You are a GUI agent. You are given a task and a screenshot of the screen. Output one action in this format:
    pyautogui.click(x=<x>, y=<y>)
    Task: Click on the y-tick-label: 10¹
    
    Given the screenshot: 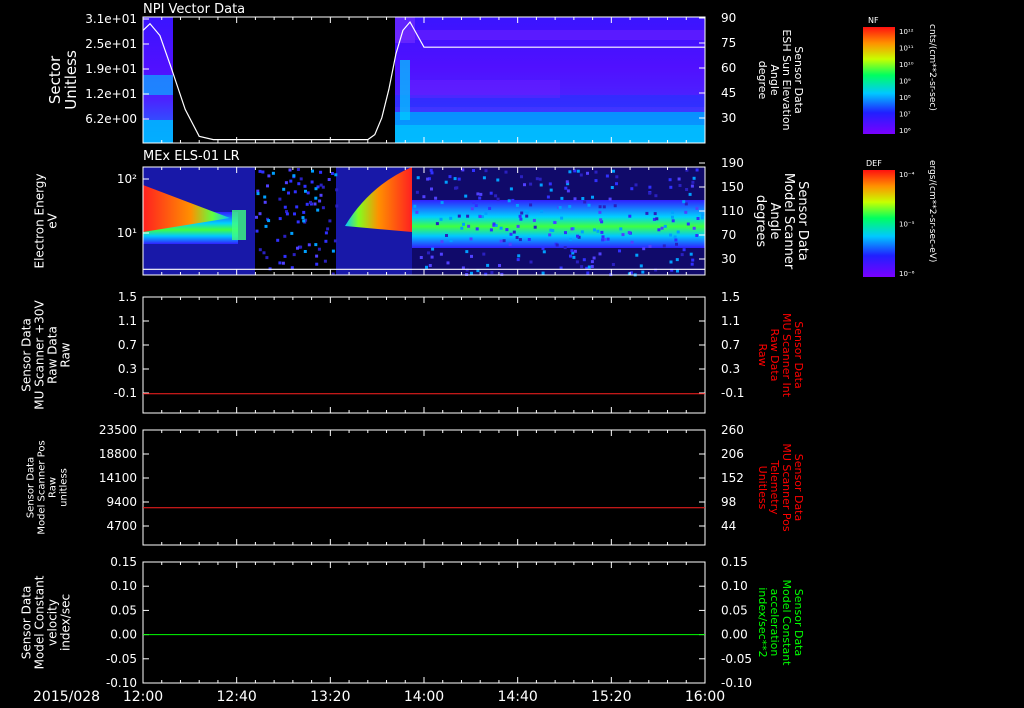 What is the action you would take?
    pyautogui.click(x=127, y=233)
    